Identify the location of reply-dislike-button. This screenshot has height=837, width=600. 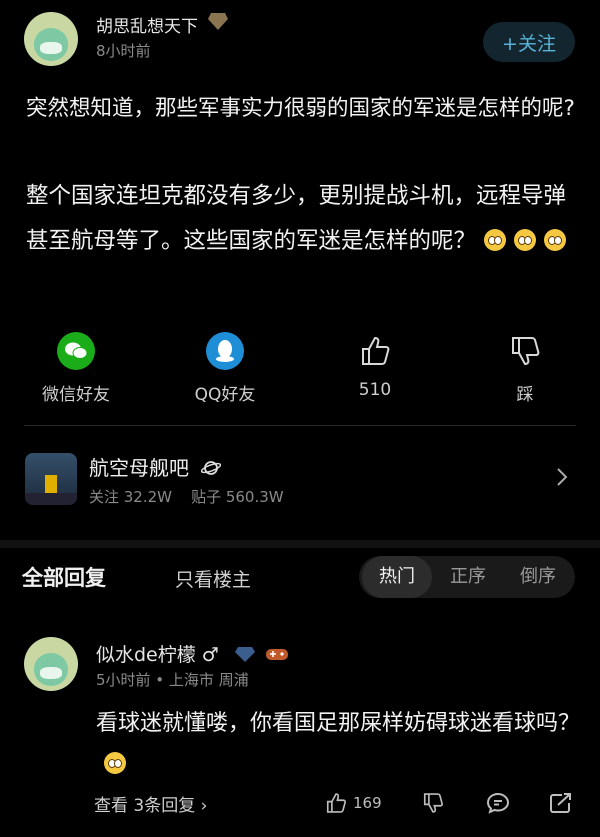
(433, 803).